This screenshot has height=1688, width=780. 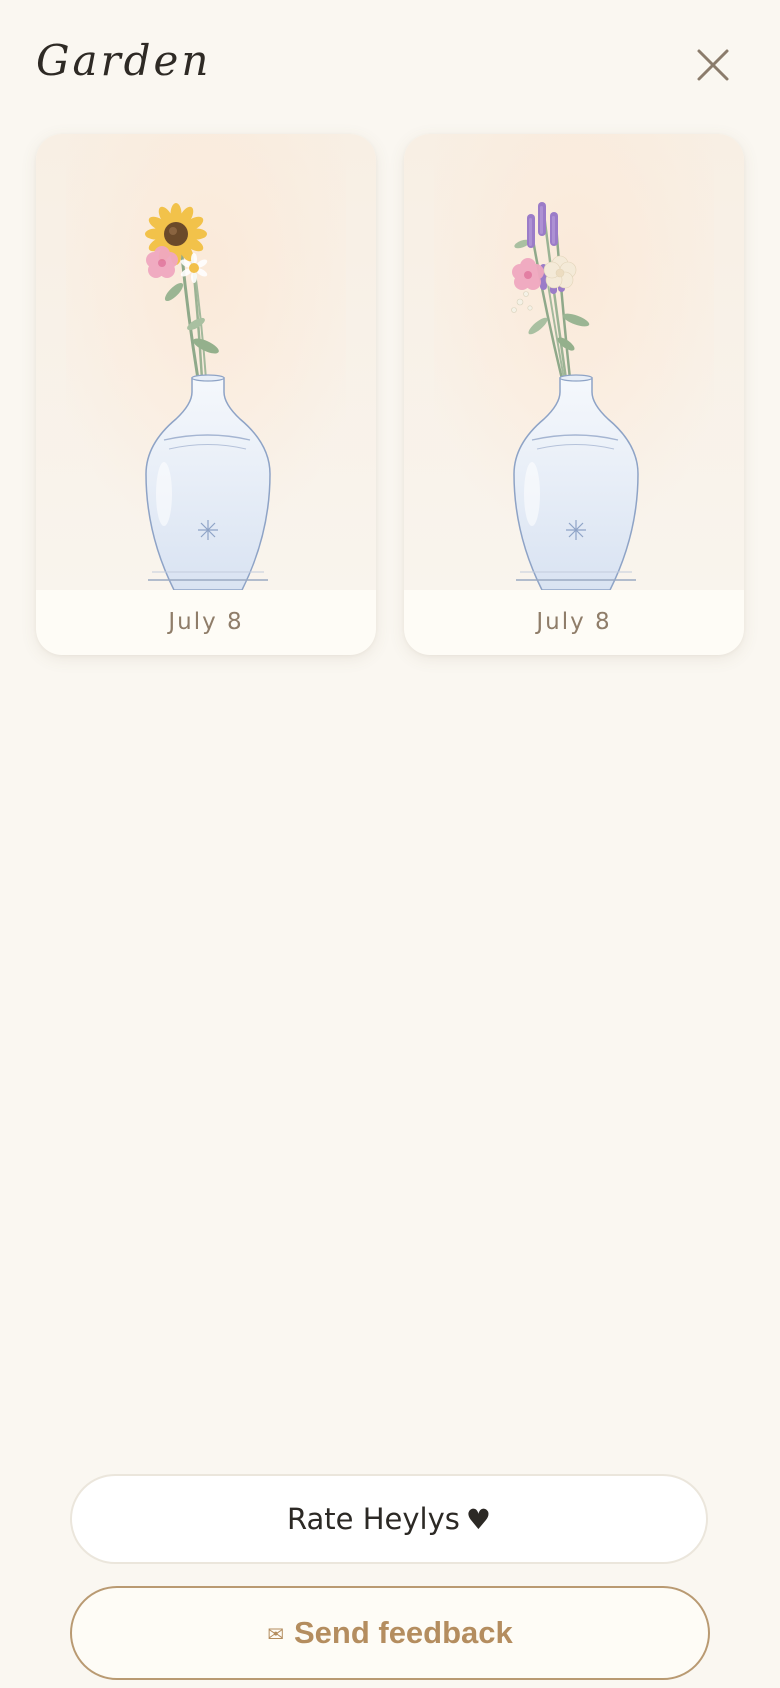 I want to click on header: Garden, so click(x=390, y=65).